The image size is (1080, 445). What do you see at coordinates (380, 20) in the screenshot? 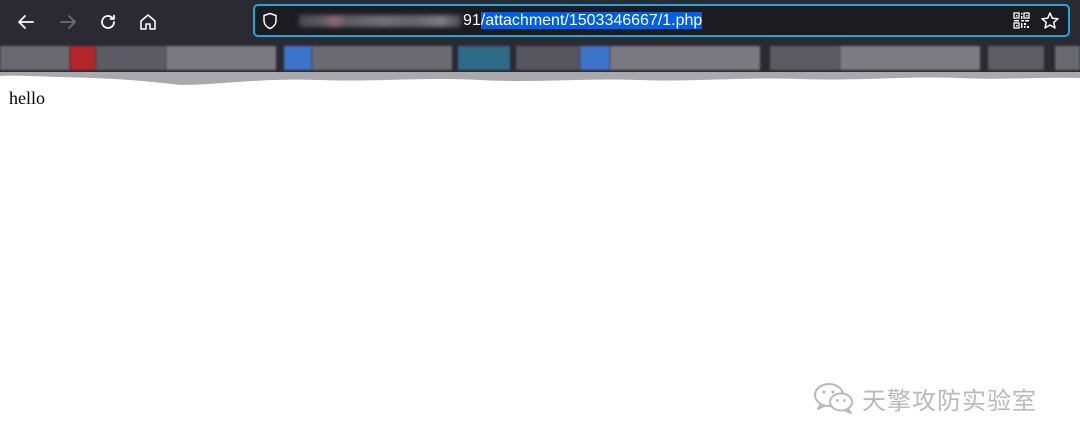
I see `url-host-redacted` at bounding box center [380, 20].